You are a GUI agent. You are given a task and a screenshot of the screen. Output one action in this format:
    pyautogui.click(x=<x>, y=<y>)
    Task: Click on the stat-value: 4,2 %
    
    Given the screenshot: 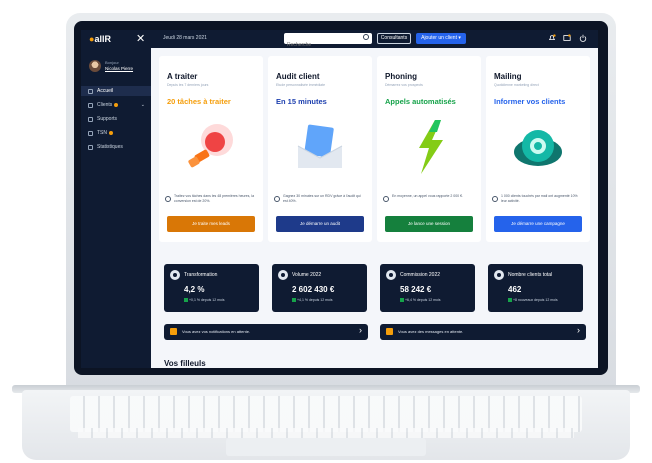 What is the action you would take?
    pyautogui.click(x=194, y=289)
    